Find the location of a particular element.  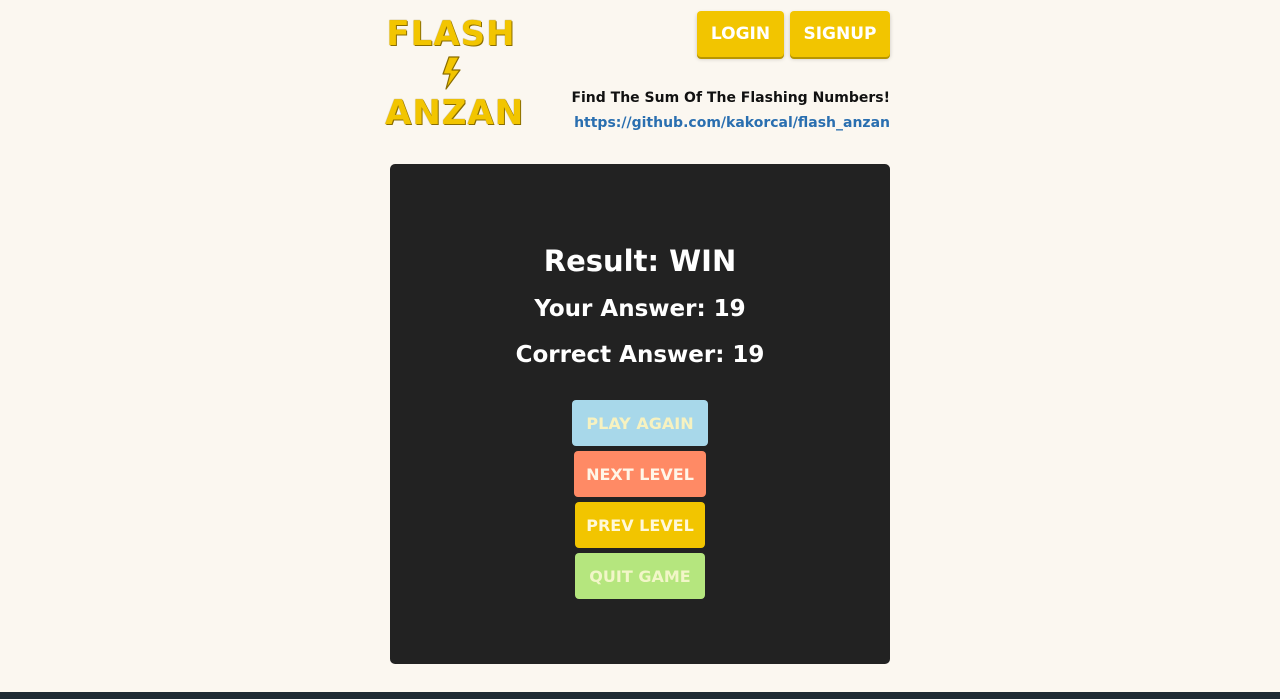

tagline: Find The Sum Of The Flashing Numbers! is located at coordinates (730, 98).